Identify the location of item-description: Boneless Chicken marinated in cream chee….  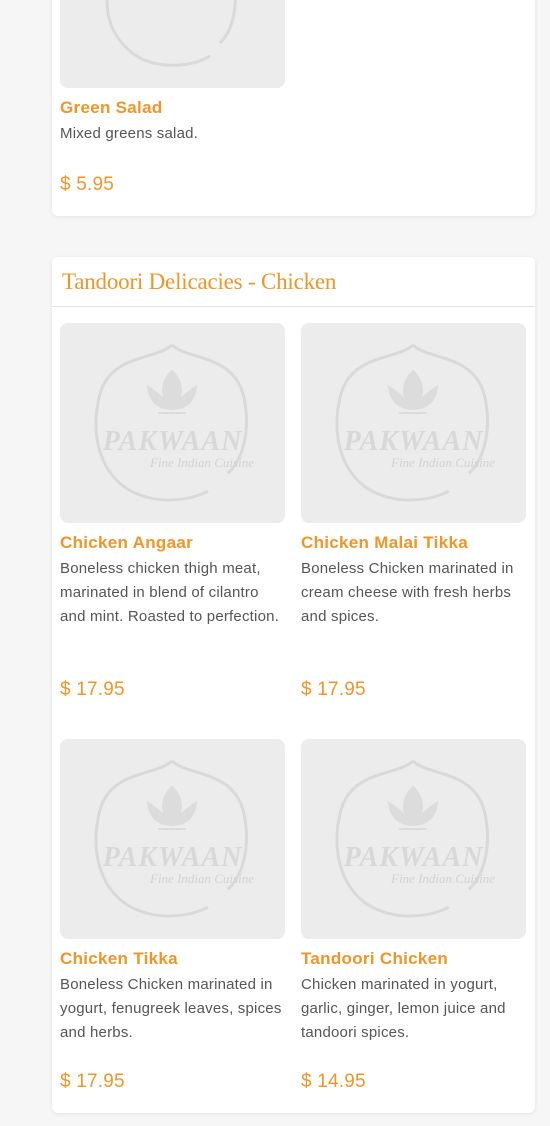
(407, 592).